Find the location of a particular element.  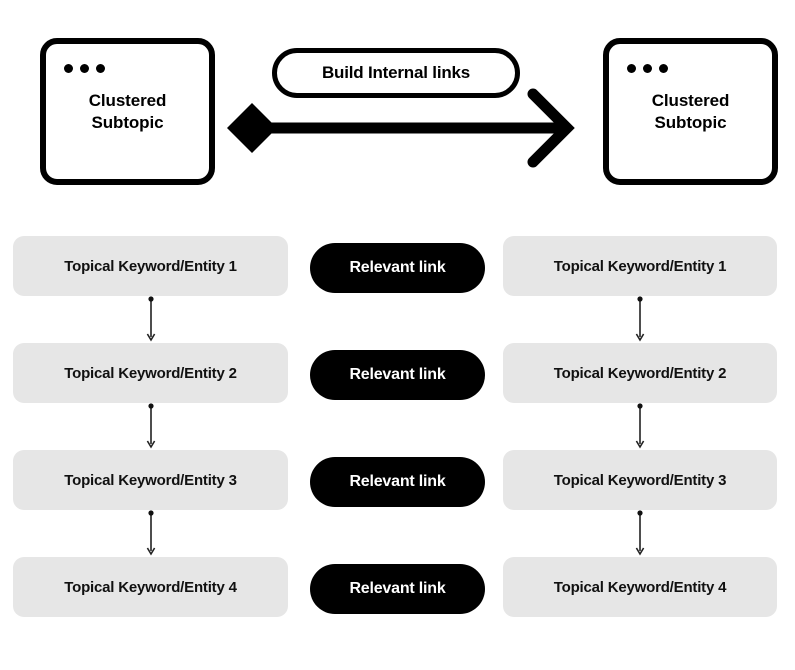

window-dots-left is located at coordinates (84, 68).